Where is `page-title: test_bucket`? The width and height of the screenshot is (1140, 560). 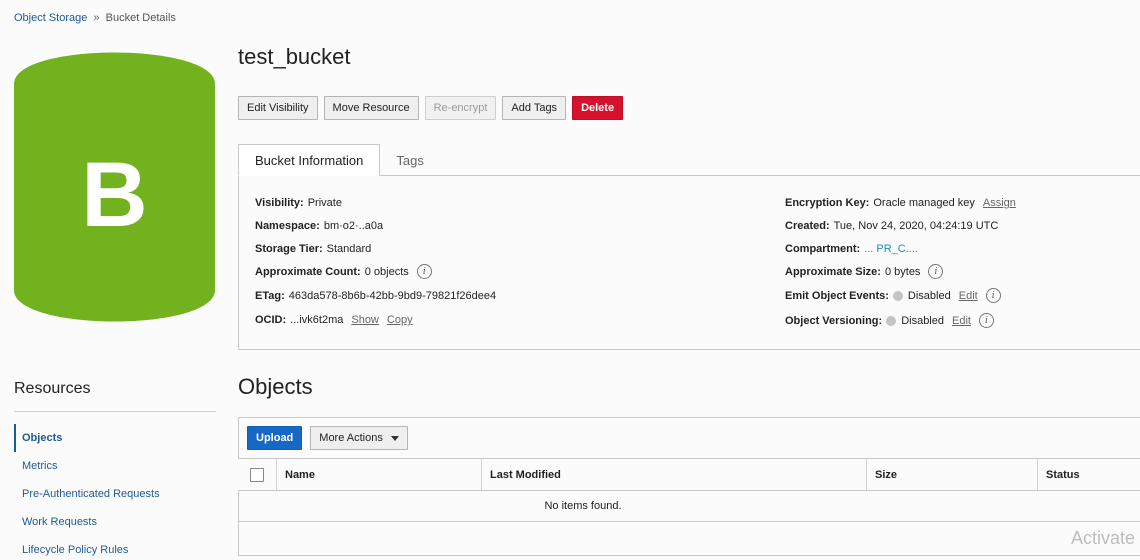
page-title: test_bucket is located at coordinates (294, 56).